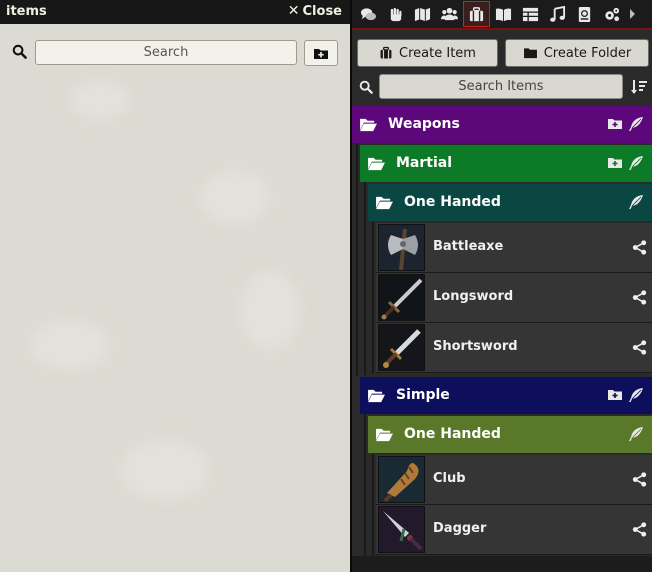 The image size is (652, 572). What do you see at coordinates (502, 564) in the screenshot?
I see `sidebar-footer` at bounding box center [502, 564].